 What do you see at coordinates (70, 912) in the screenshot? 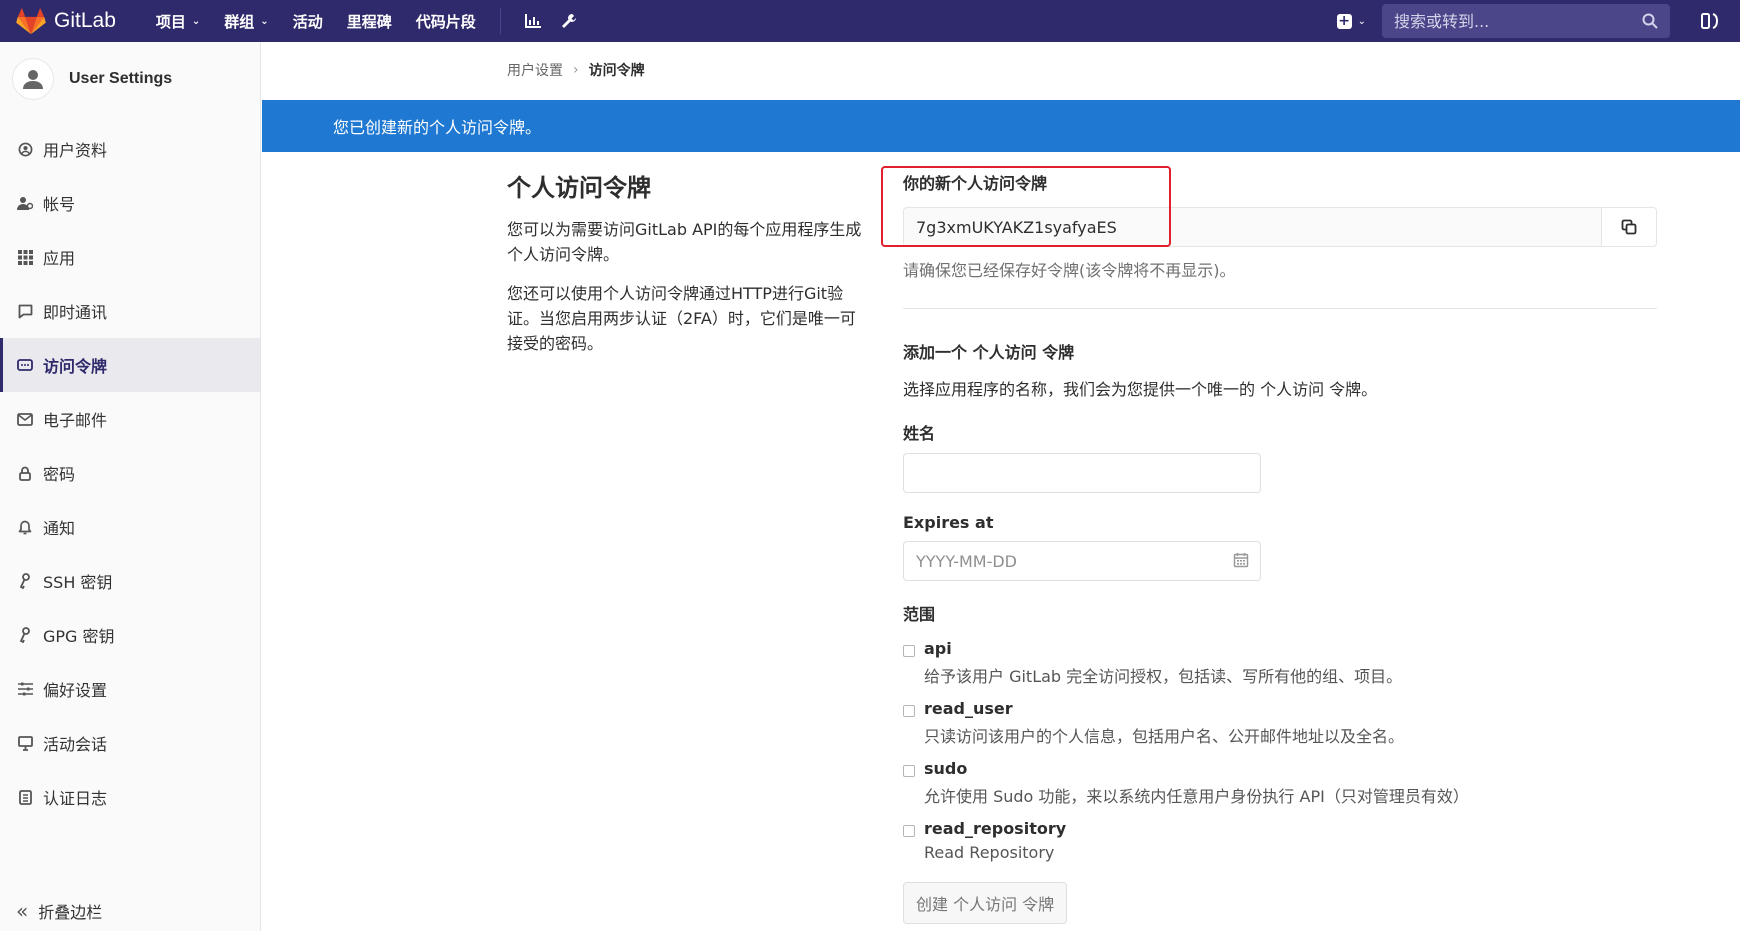
I see `collapse-label: 折叠边栏` at bounding box center [70, 912].